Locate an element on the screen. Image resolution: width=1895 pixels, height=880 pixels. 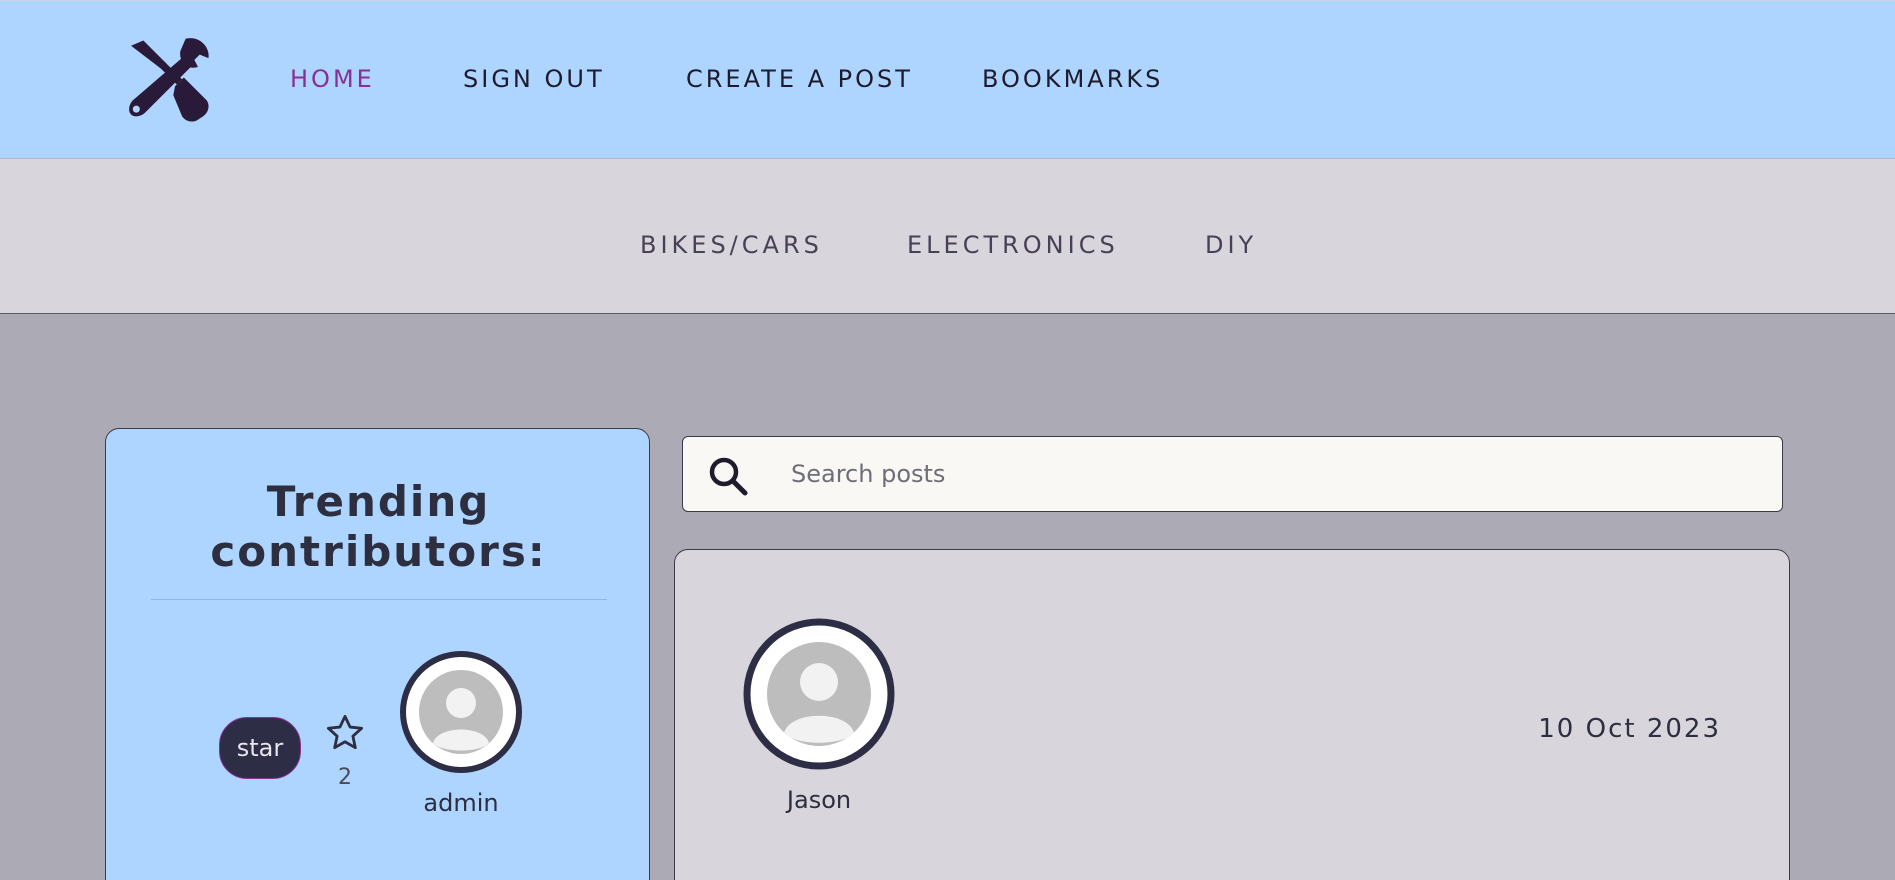
nav-create-post: CREATE A POST is located at coordinates (799, 79).